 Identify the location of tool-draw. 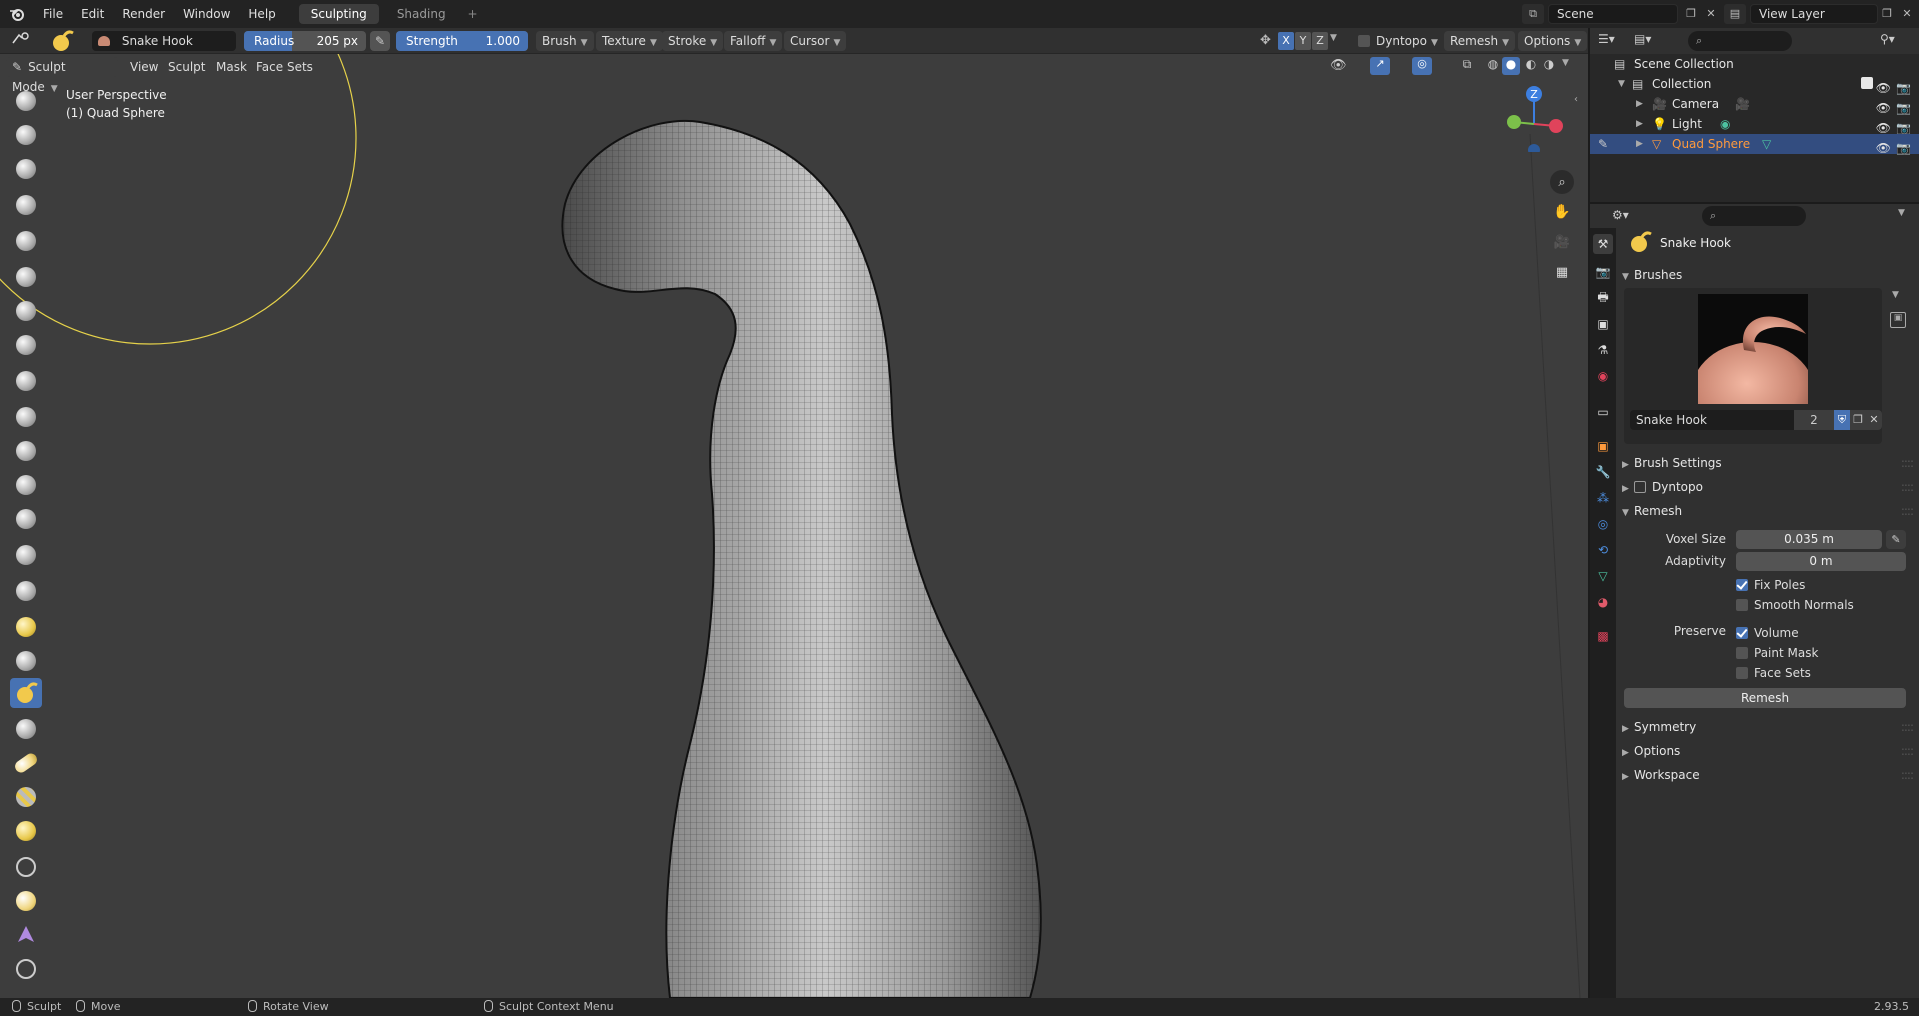
(26, 101).